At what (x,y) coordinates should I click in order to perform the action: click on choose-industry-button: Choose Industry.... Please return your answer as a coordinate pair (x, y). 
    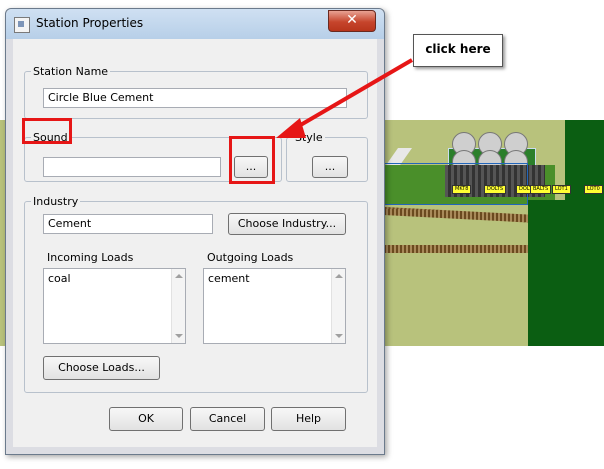
    Looking at the image, I should click on (287, 224).